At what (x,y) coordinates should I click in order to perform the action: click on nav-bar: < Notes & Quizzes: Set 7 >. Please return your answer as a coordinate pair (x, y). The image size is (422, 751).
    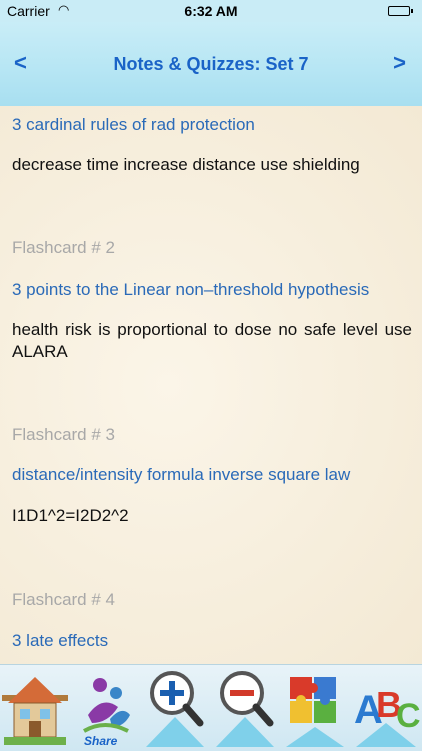
    Looking at the image, I should click on (211, 64).